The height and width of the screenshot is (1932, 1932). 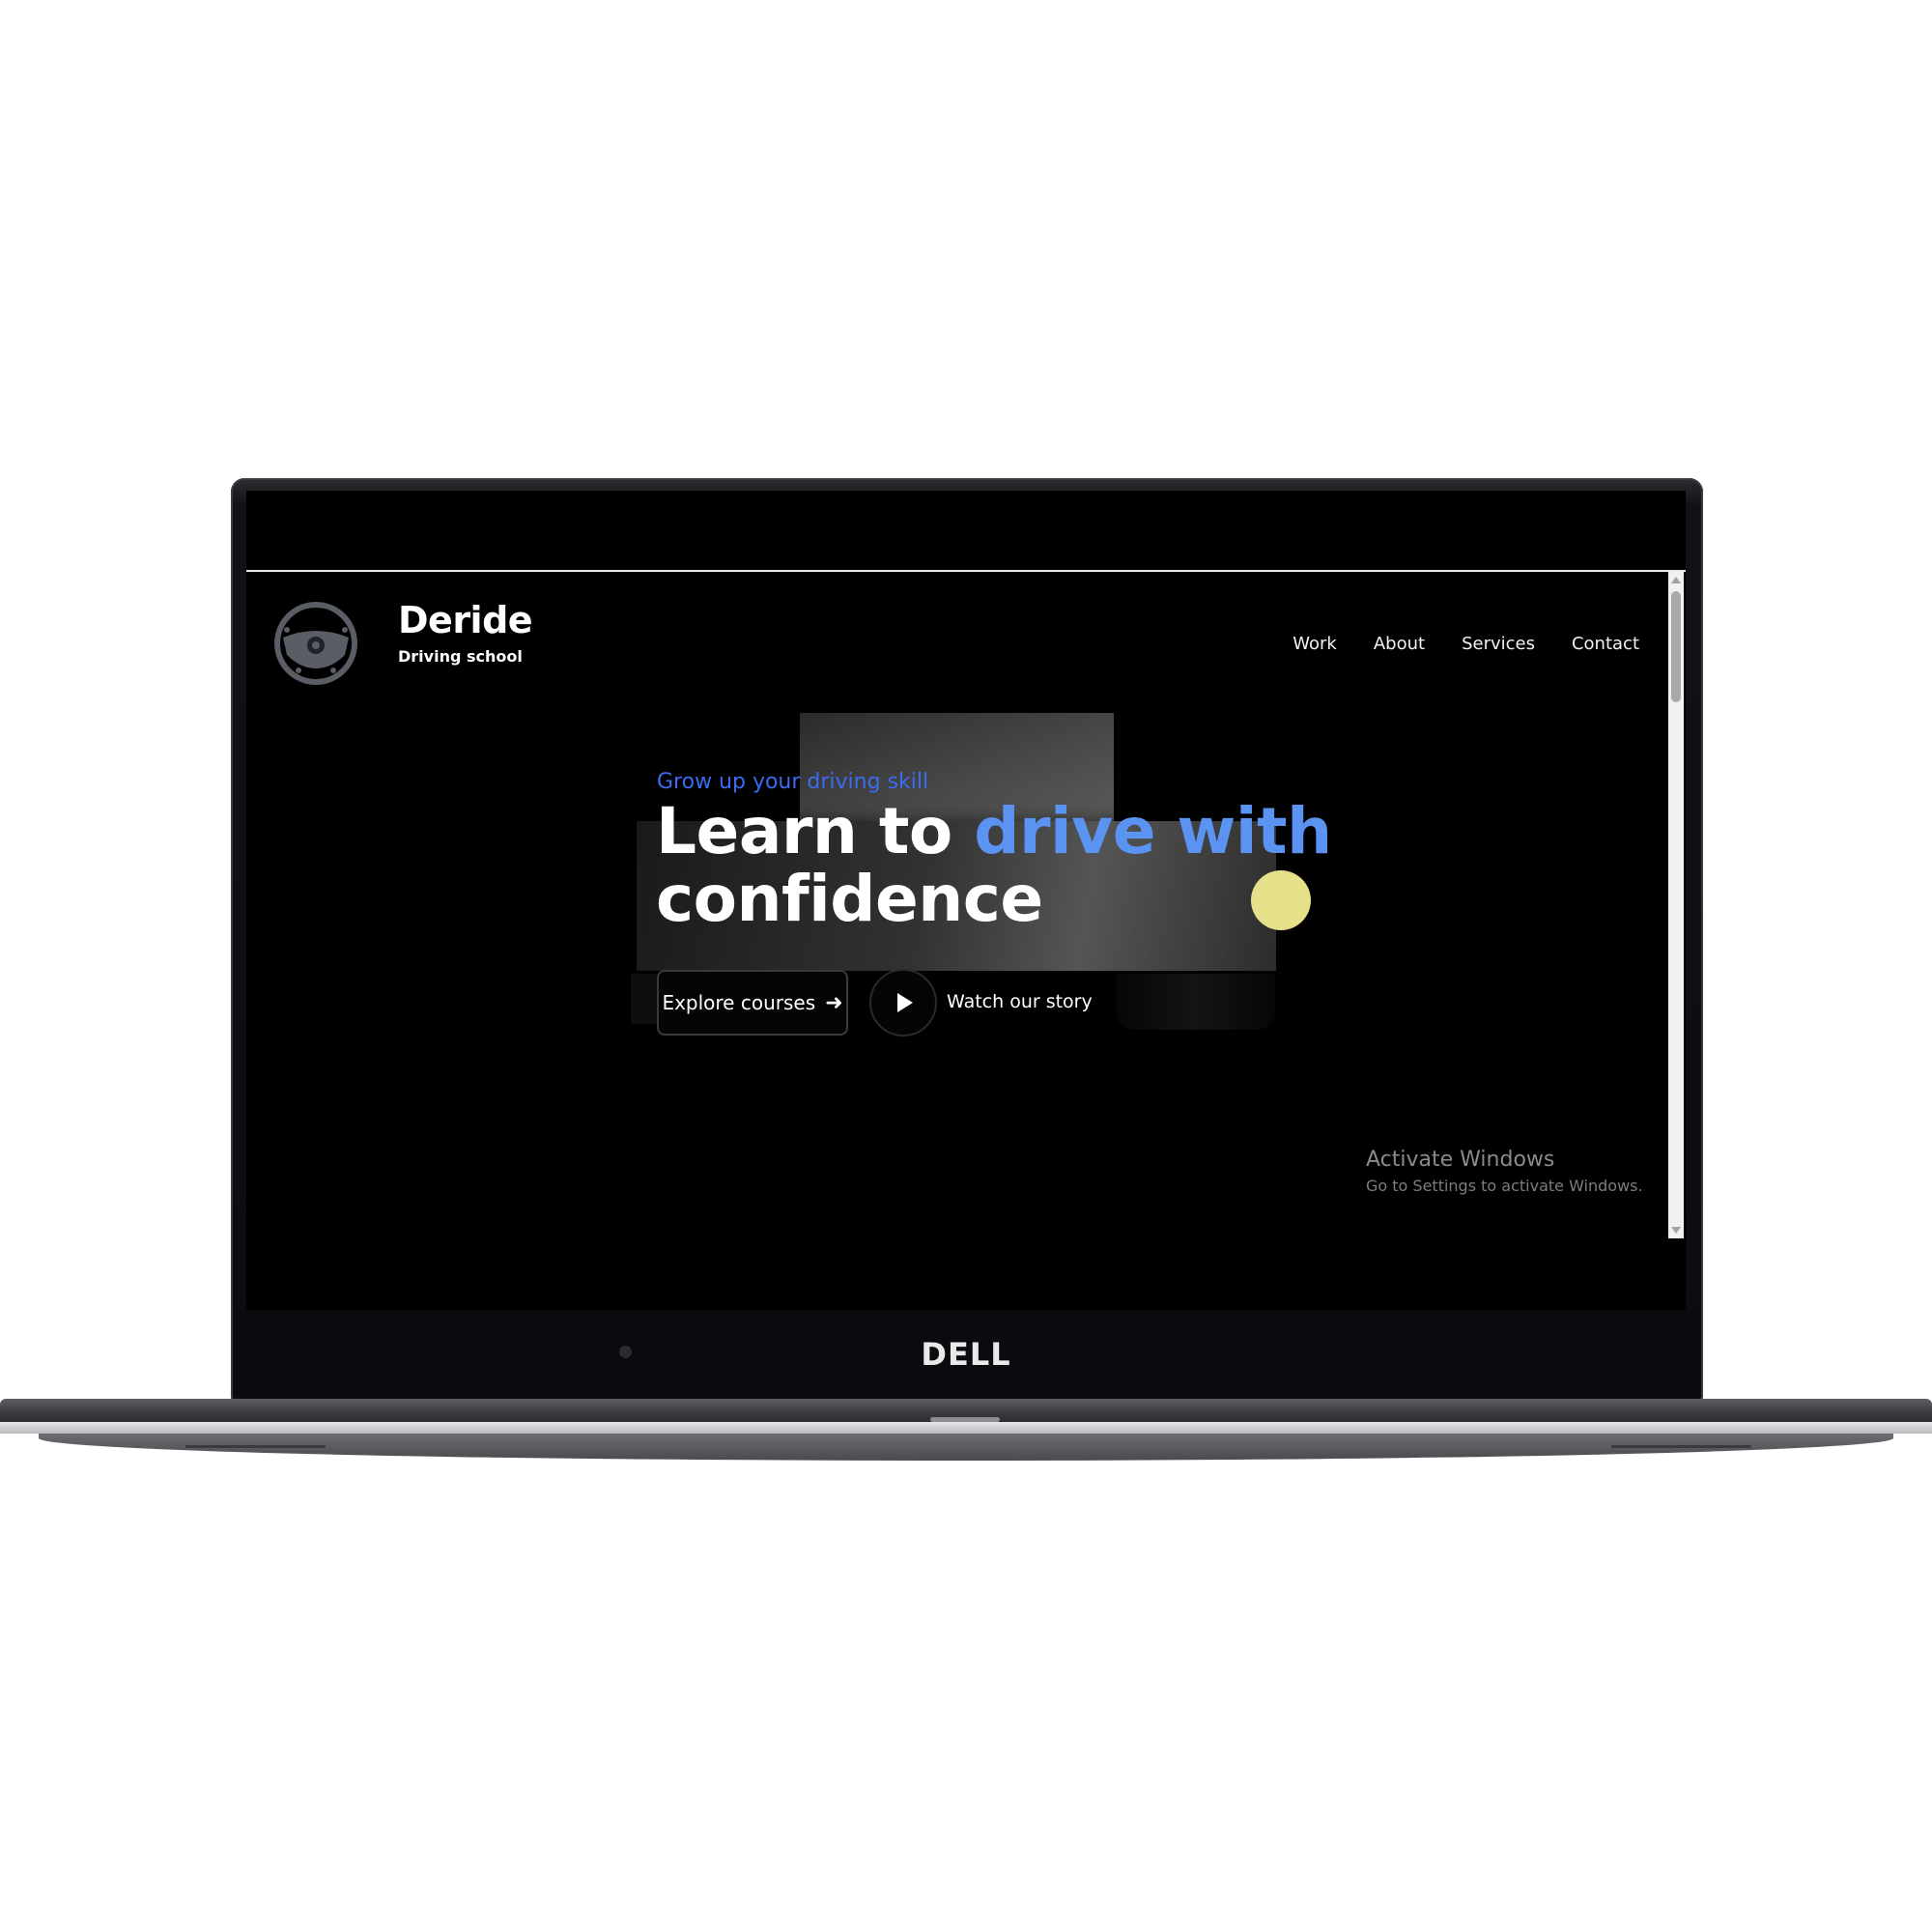 I want to click on headline-part2: confidence, so click(x=849, y=899).